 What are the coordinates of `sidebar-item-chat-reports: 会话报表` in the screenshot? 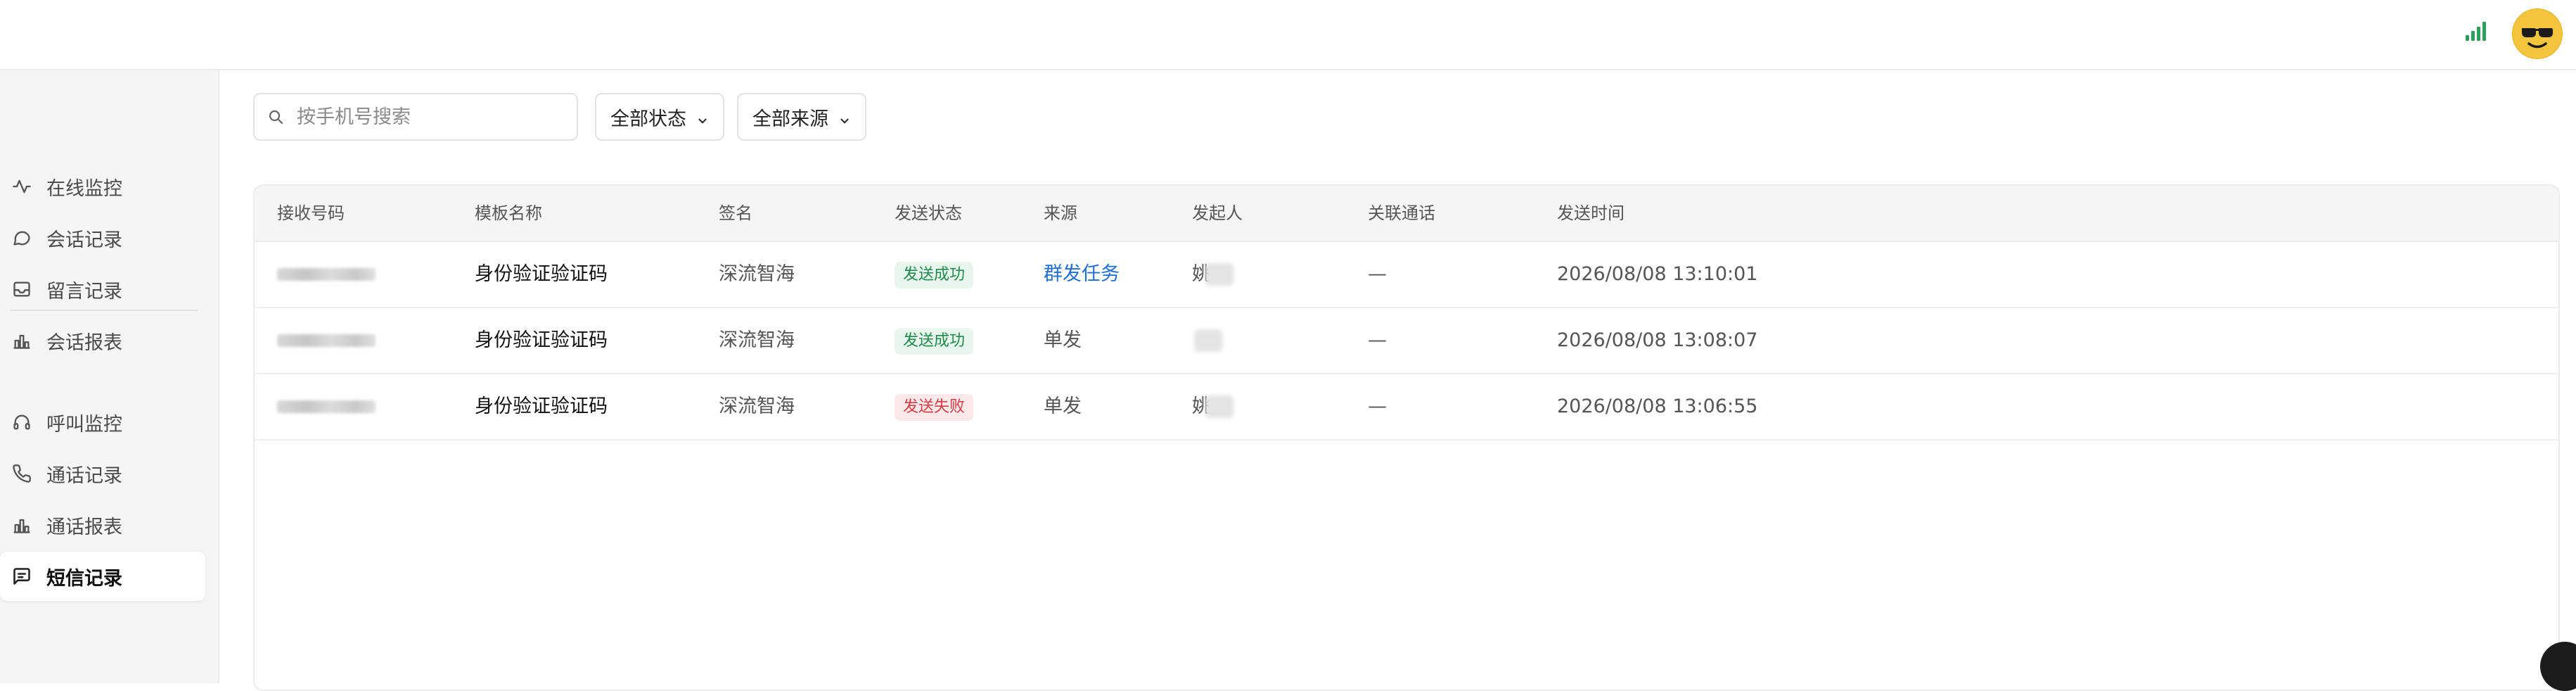 It's located at (102, 340).